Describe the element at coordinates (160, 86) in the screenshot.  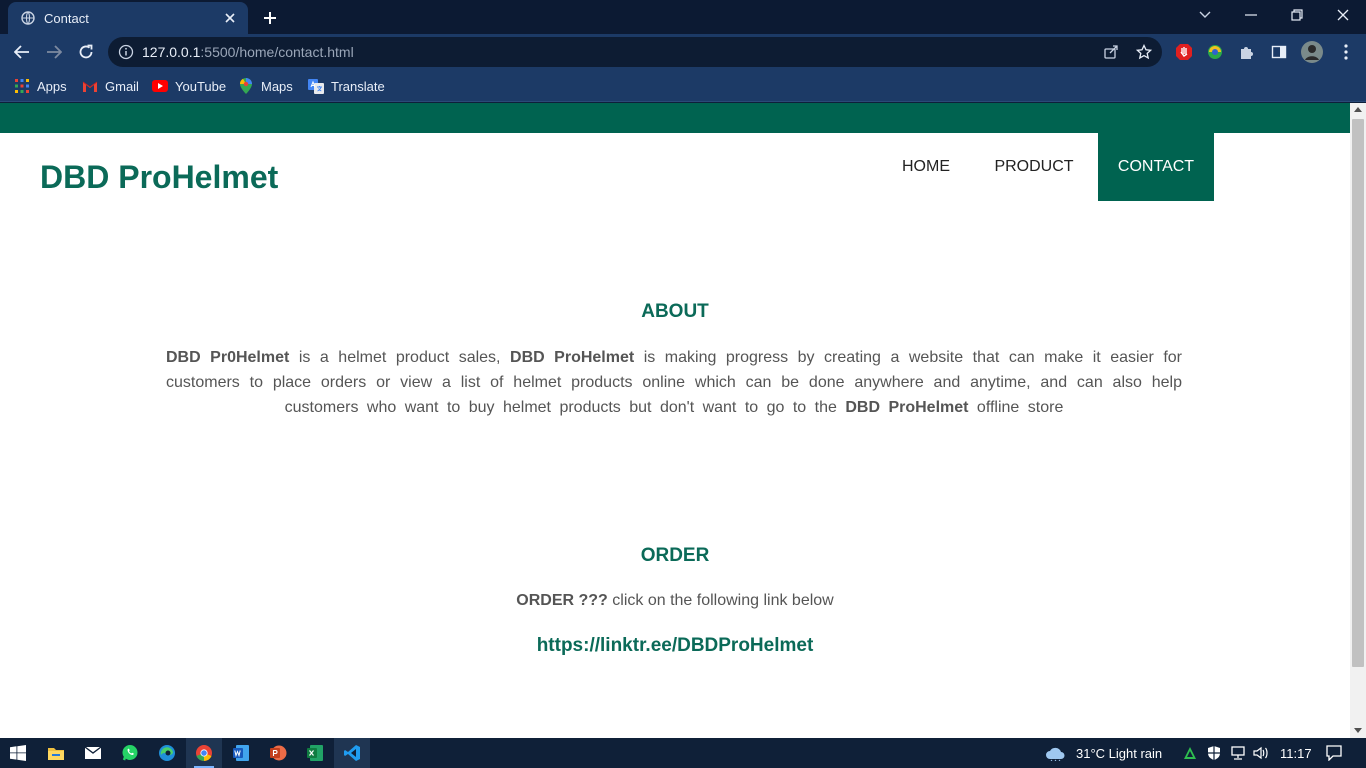
I see `youtube-icon` at that location.